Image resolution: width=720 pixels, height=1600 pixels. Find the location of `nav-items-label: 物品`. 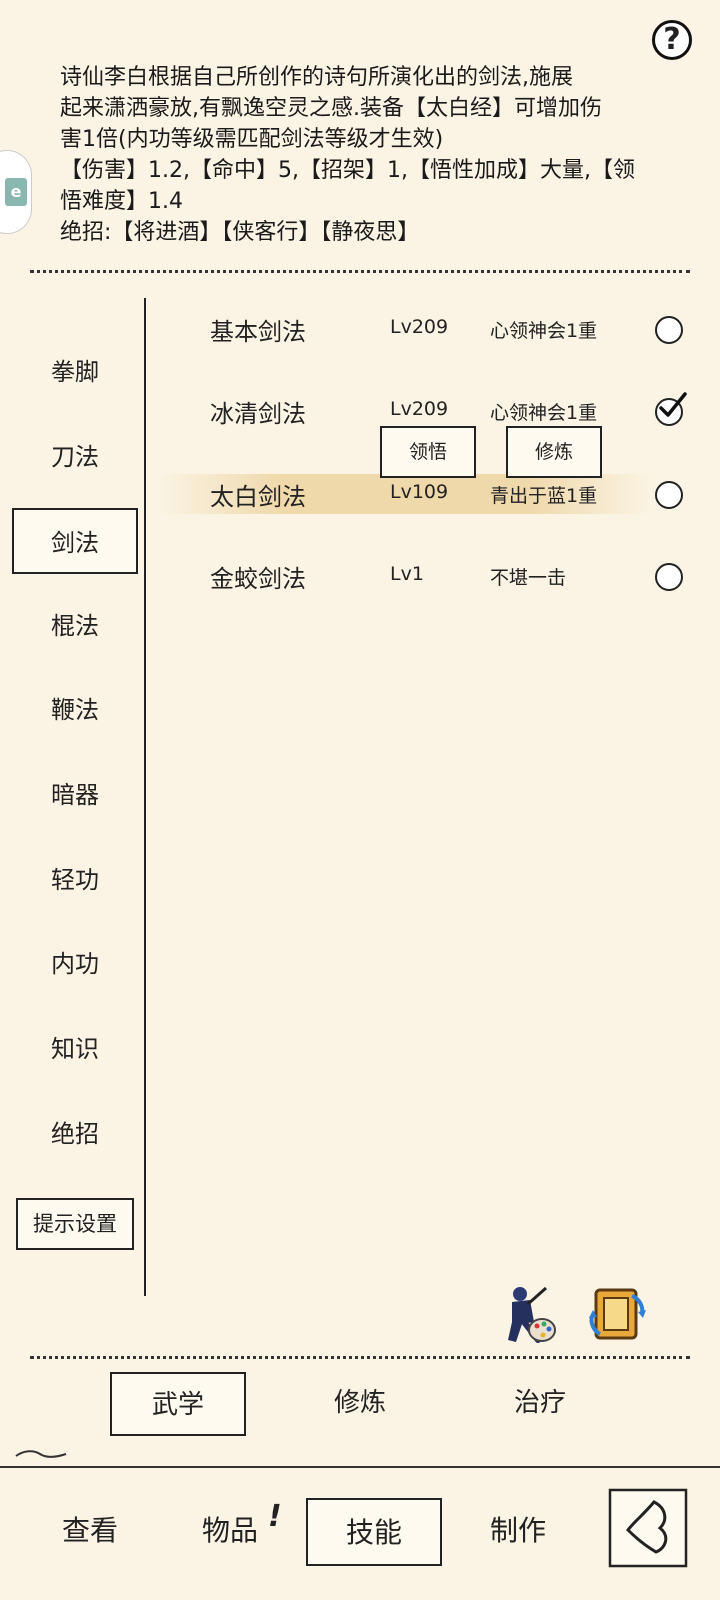

nav-items-label: 物品 is located at coordinates (229, 1530).